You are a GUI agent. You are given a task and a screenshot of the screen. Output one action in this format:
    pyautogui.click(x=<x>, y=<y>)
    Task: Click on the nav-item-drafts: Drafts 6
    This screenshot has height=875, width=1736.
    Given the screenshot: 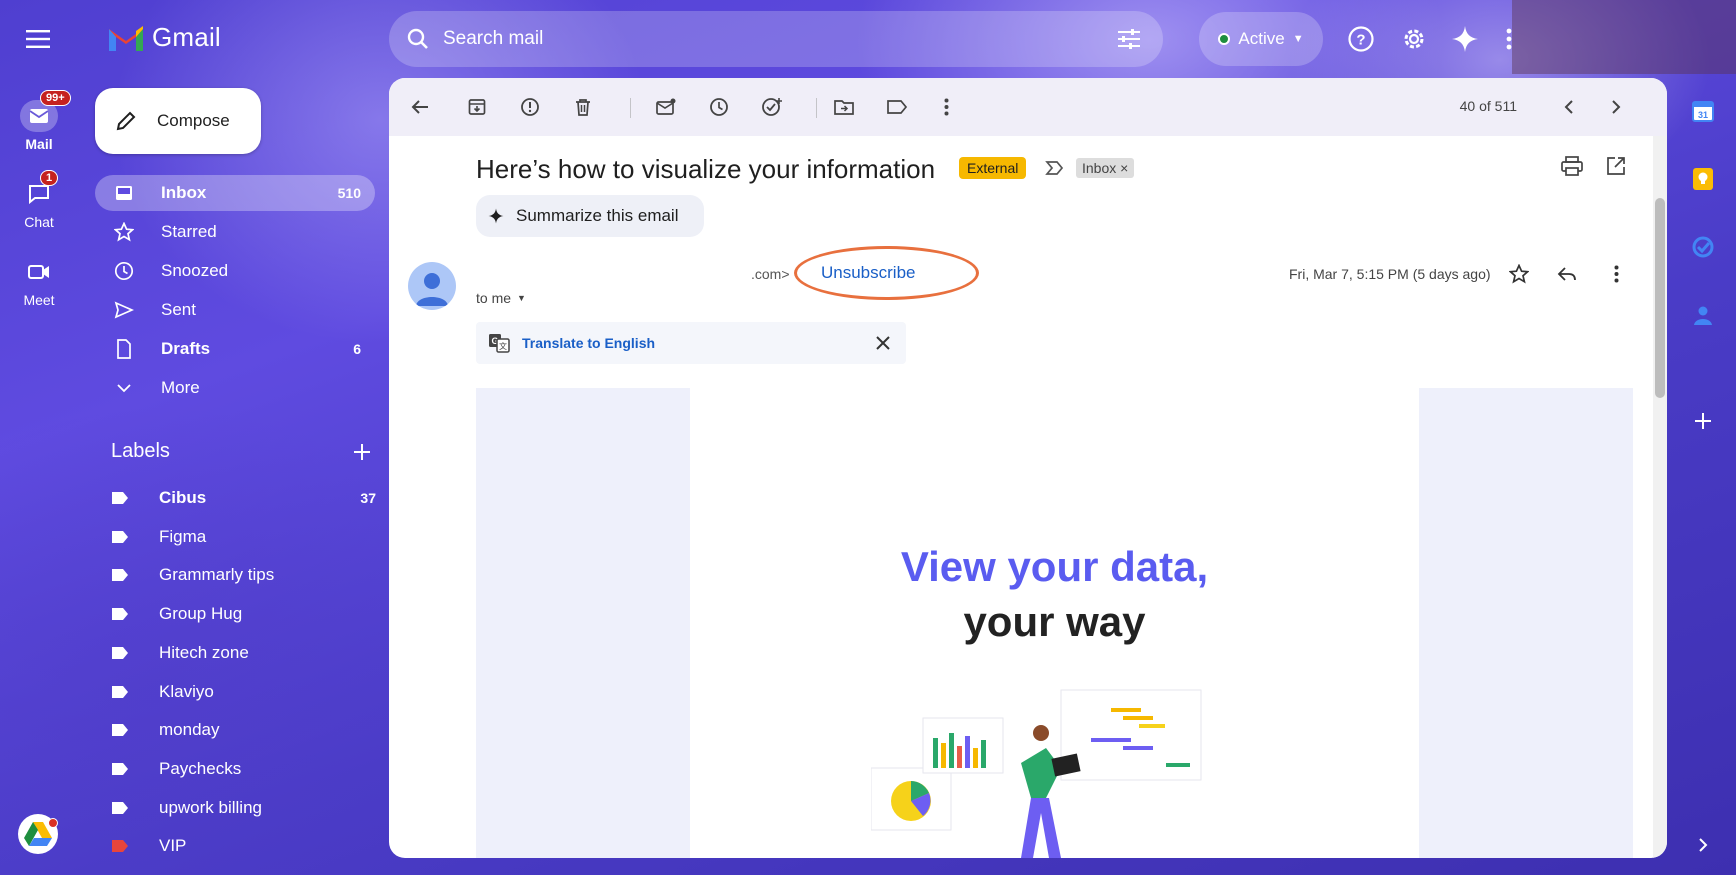 What is the action you would take?
    pyautogui.click(x=235, y=349)
    